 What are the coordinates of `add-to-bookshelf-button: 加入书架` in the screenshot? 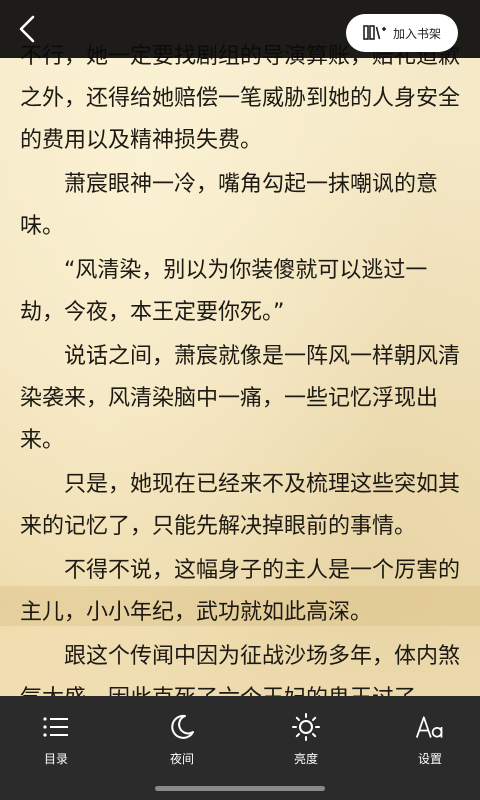 It's located at (402, 33).